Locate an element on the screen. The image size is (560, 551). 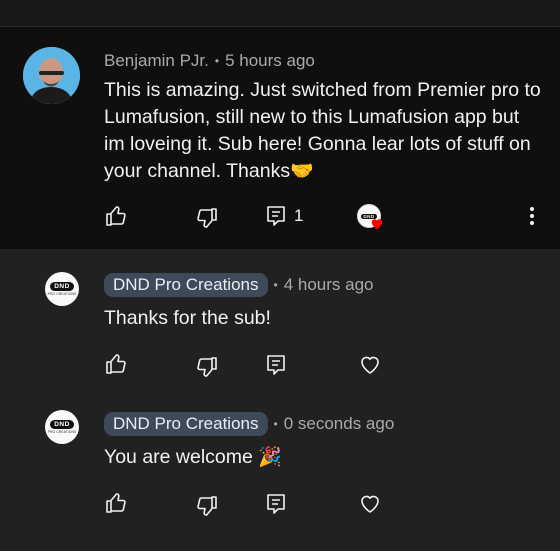
commenter-avatar is located at coordinates (51, 75).